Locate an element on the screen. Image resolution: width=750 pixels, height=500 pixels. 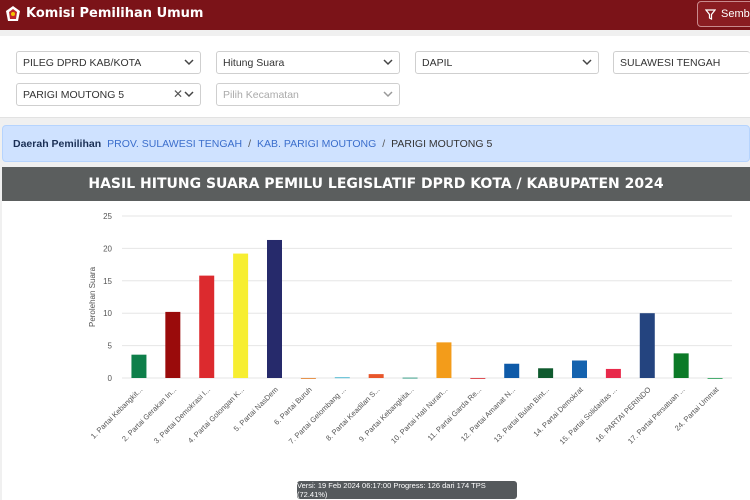
breadcrumb-current: PARIGI MOUTONG 5 is located at coordinates (442, 143).